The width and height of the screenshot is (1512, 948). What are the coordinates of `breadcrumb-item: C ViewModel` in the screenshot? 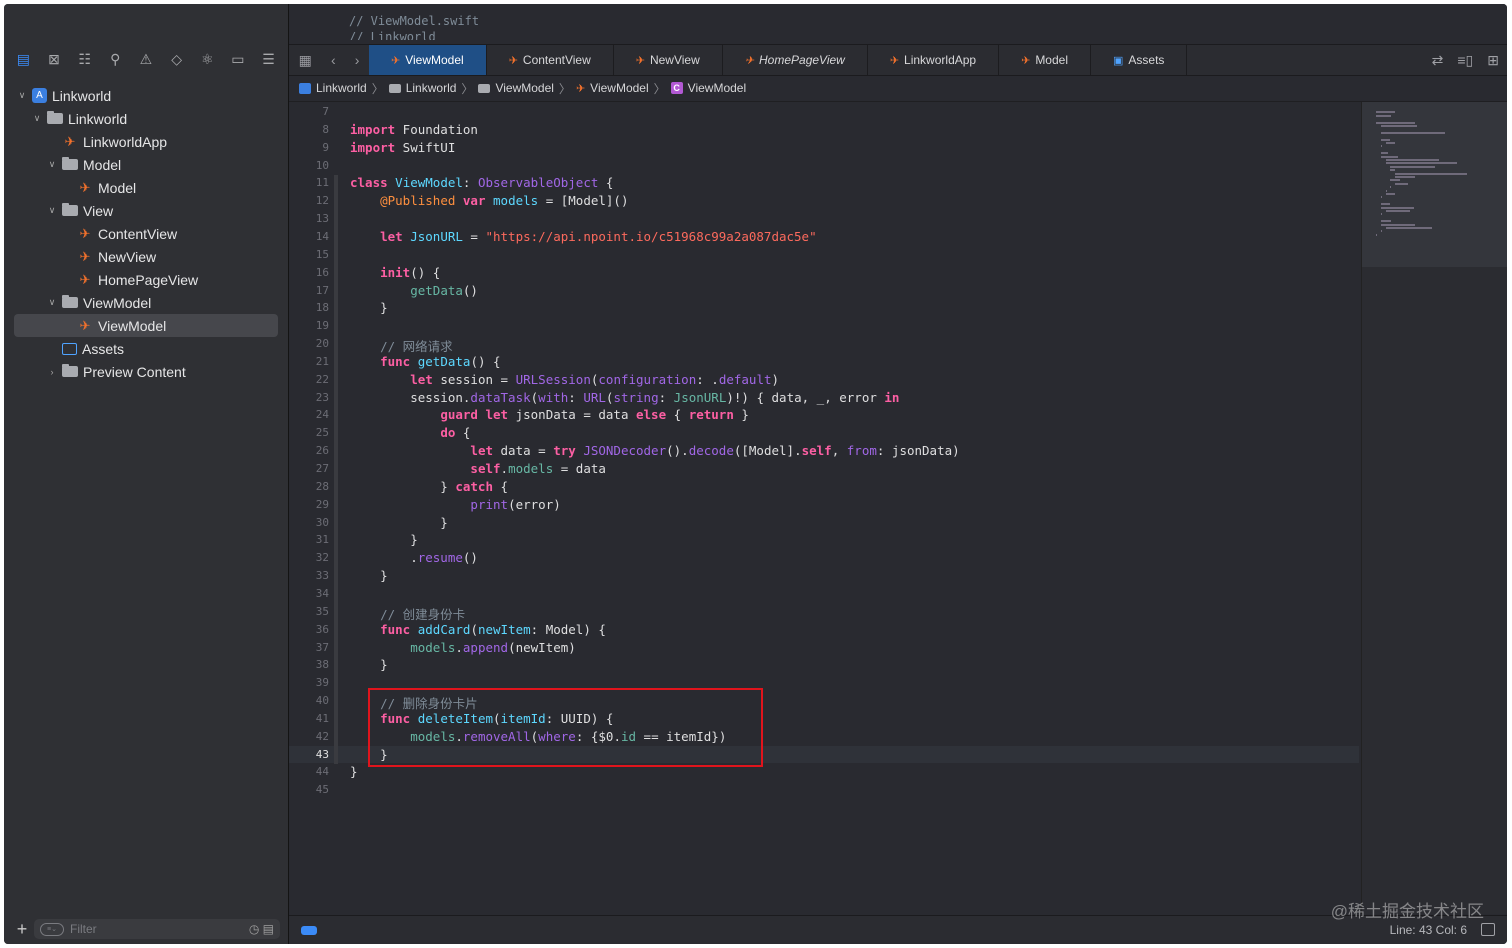 It's located at (708, 88).